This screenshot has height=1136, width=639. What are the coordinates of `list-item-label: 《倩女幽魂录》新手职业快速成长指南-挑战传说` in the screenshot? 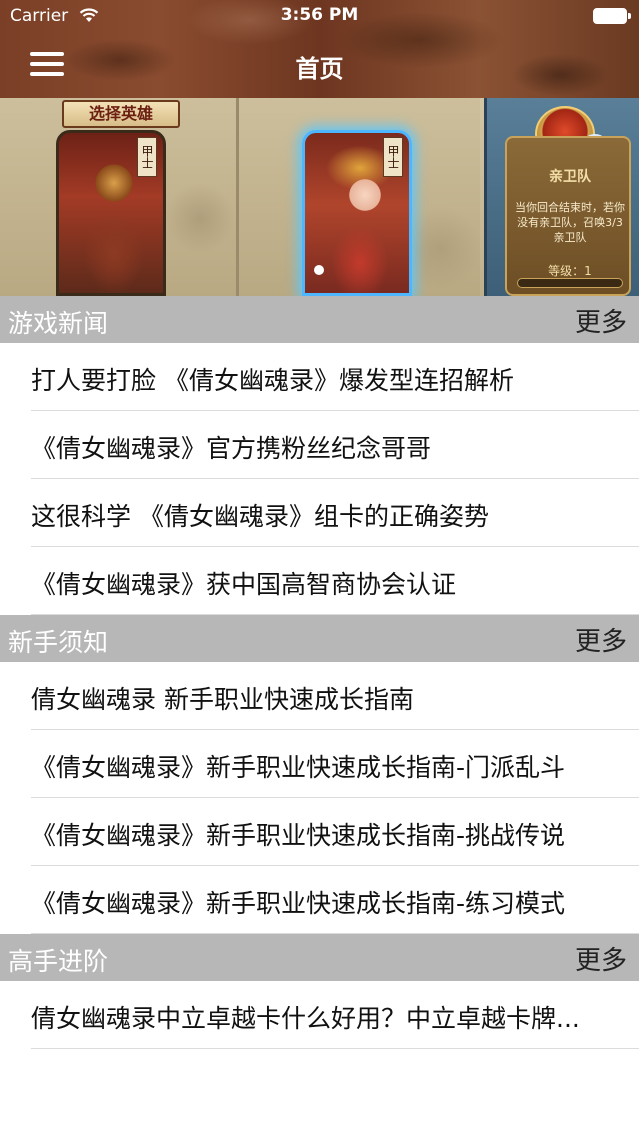 It's located at (298, 835).